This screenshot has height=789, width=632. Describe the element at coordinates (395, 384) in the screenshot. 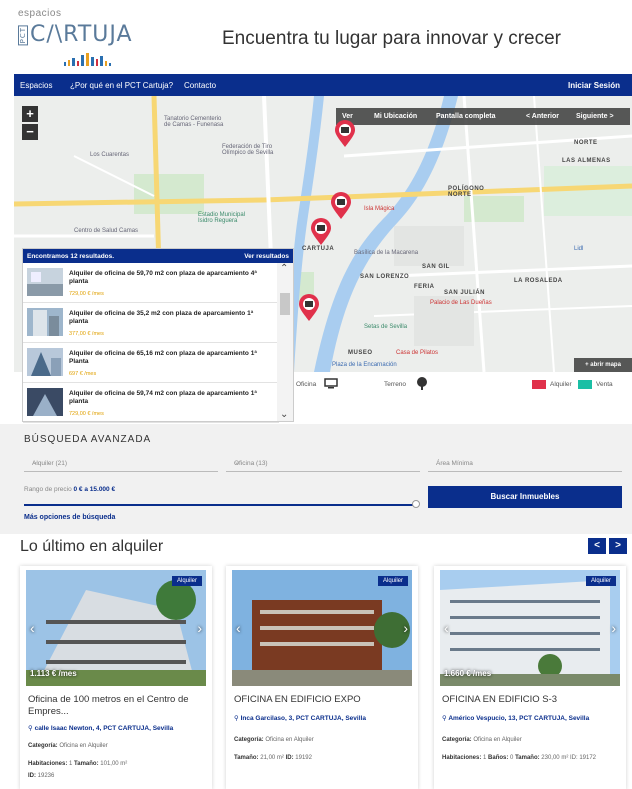

I see `legend-terreno: Terreno` at that location.